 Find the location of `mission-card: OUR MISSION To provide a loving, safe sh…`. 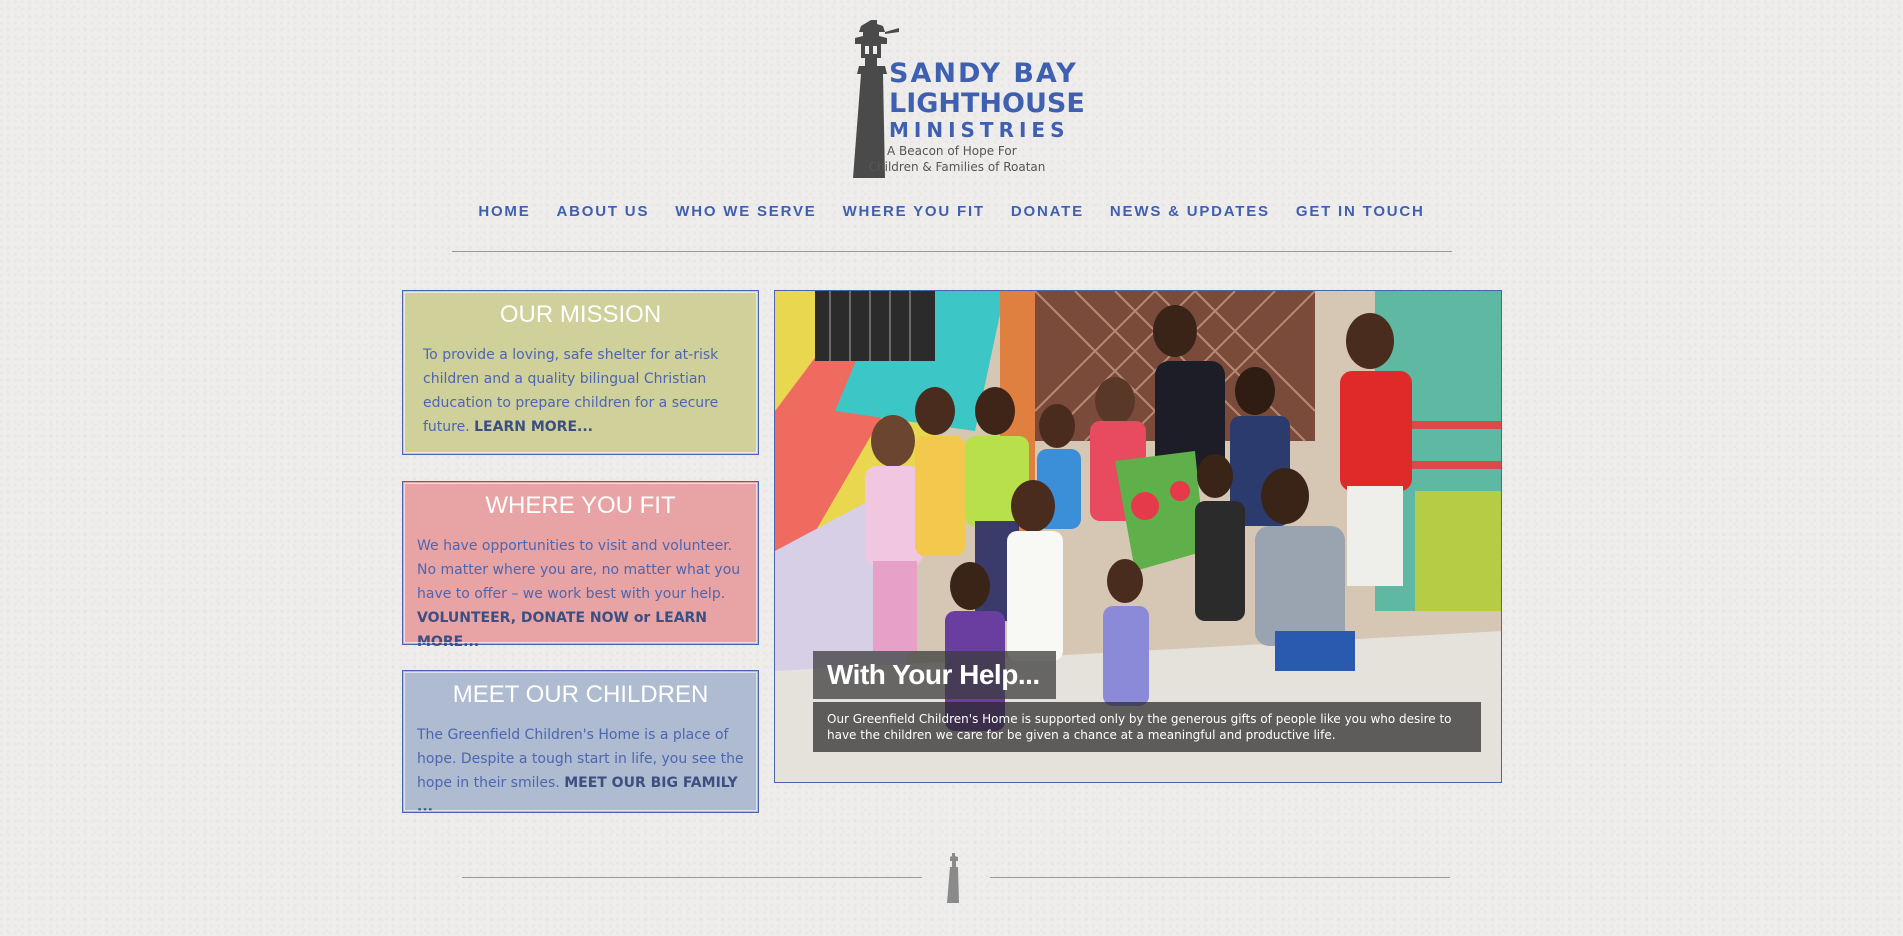

mission-card: OUR MISSION To provide a loving, safe sh… is located at coordinates (580, 372).